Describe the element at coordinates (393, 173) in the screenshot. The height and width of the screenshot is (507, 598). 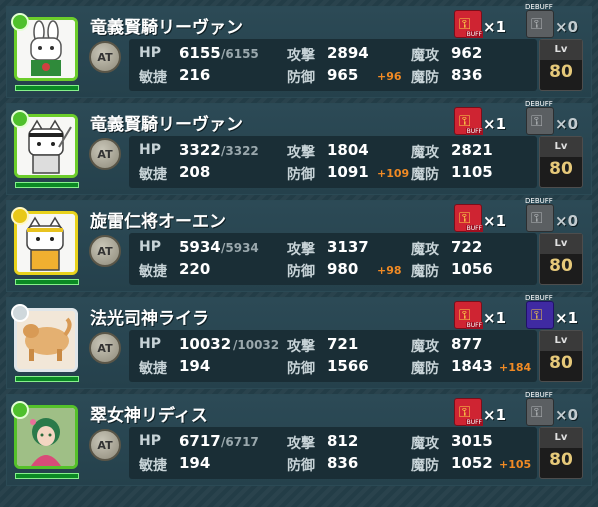
I see `def-bonus: +109` at that location.